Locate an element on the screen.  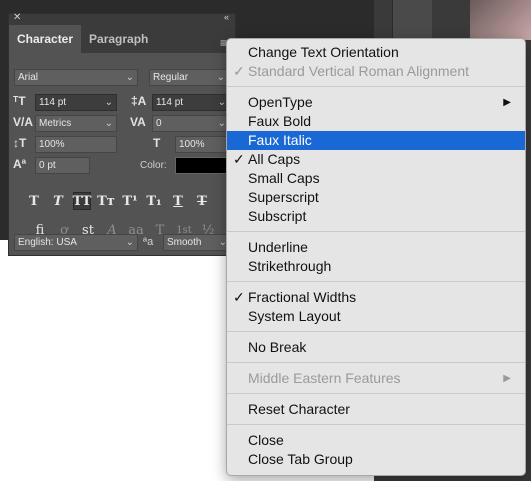
menu-item-close: Close is located at coordinates (376, 440).